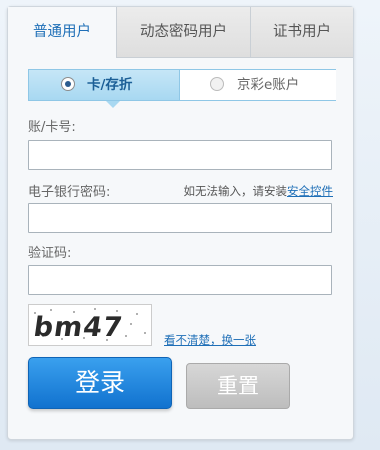 The height and width of the screenshot is (450, 380). What do you see at coordinates (52, 127) in the screenshot?
I see `card-number-label: 账/卡号:` at bounding box center [52, 127].